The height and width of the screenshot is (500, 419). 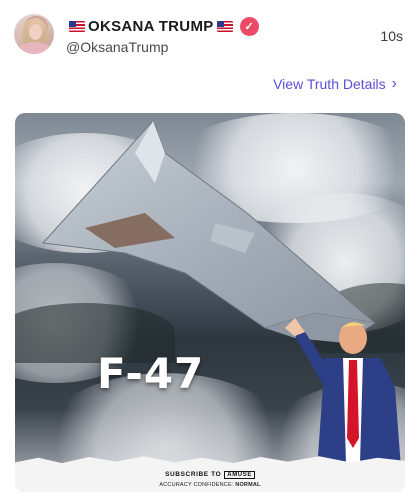 I want to click on author-names: OKSANA TRUMP ✓ @OksanaTrump, so click(x=162, y=35).